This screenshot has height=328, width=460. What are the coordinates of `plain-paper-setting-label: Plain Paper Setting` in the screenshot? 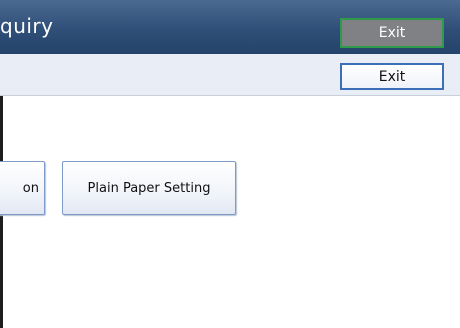 It's located at (149, 188).